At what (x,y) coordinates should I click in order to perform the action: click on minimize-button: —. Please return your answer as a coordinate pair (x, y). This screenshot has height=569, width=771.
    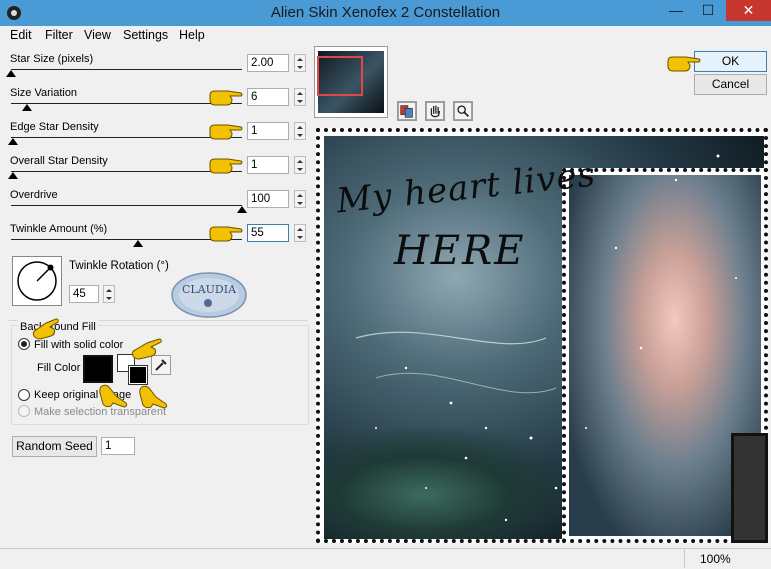
    Looking at the image, I should click on (676, 11).